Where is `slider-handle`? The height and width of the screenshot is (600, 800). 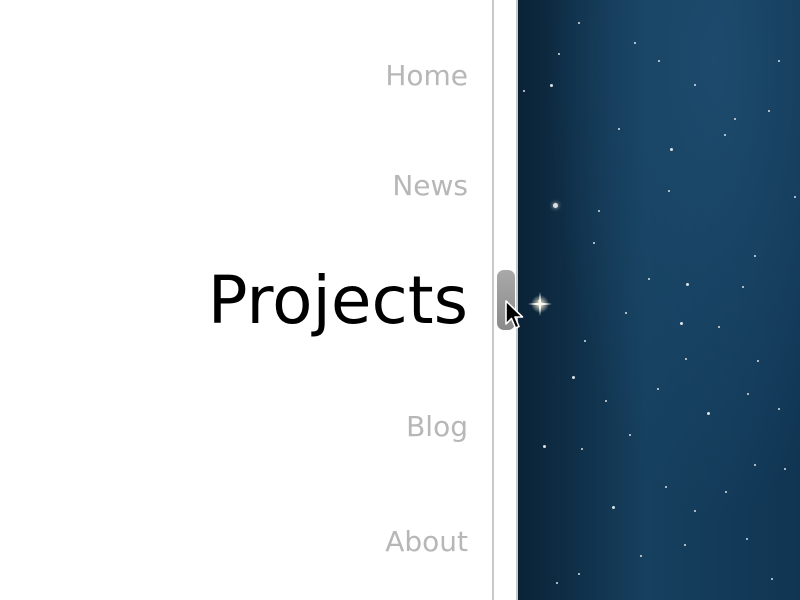 slider-handle is located at coordinates (506, 300).